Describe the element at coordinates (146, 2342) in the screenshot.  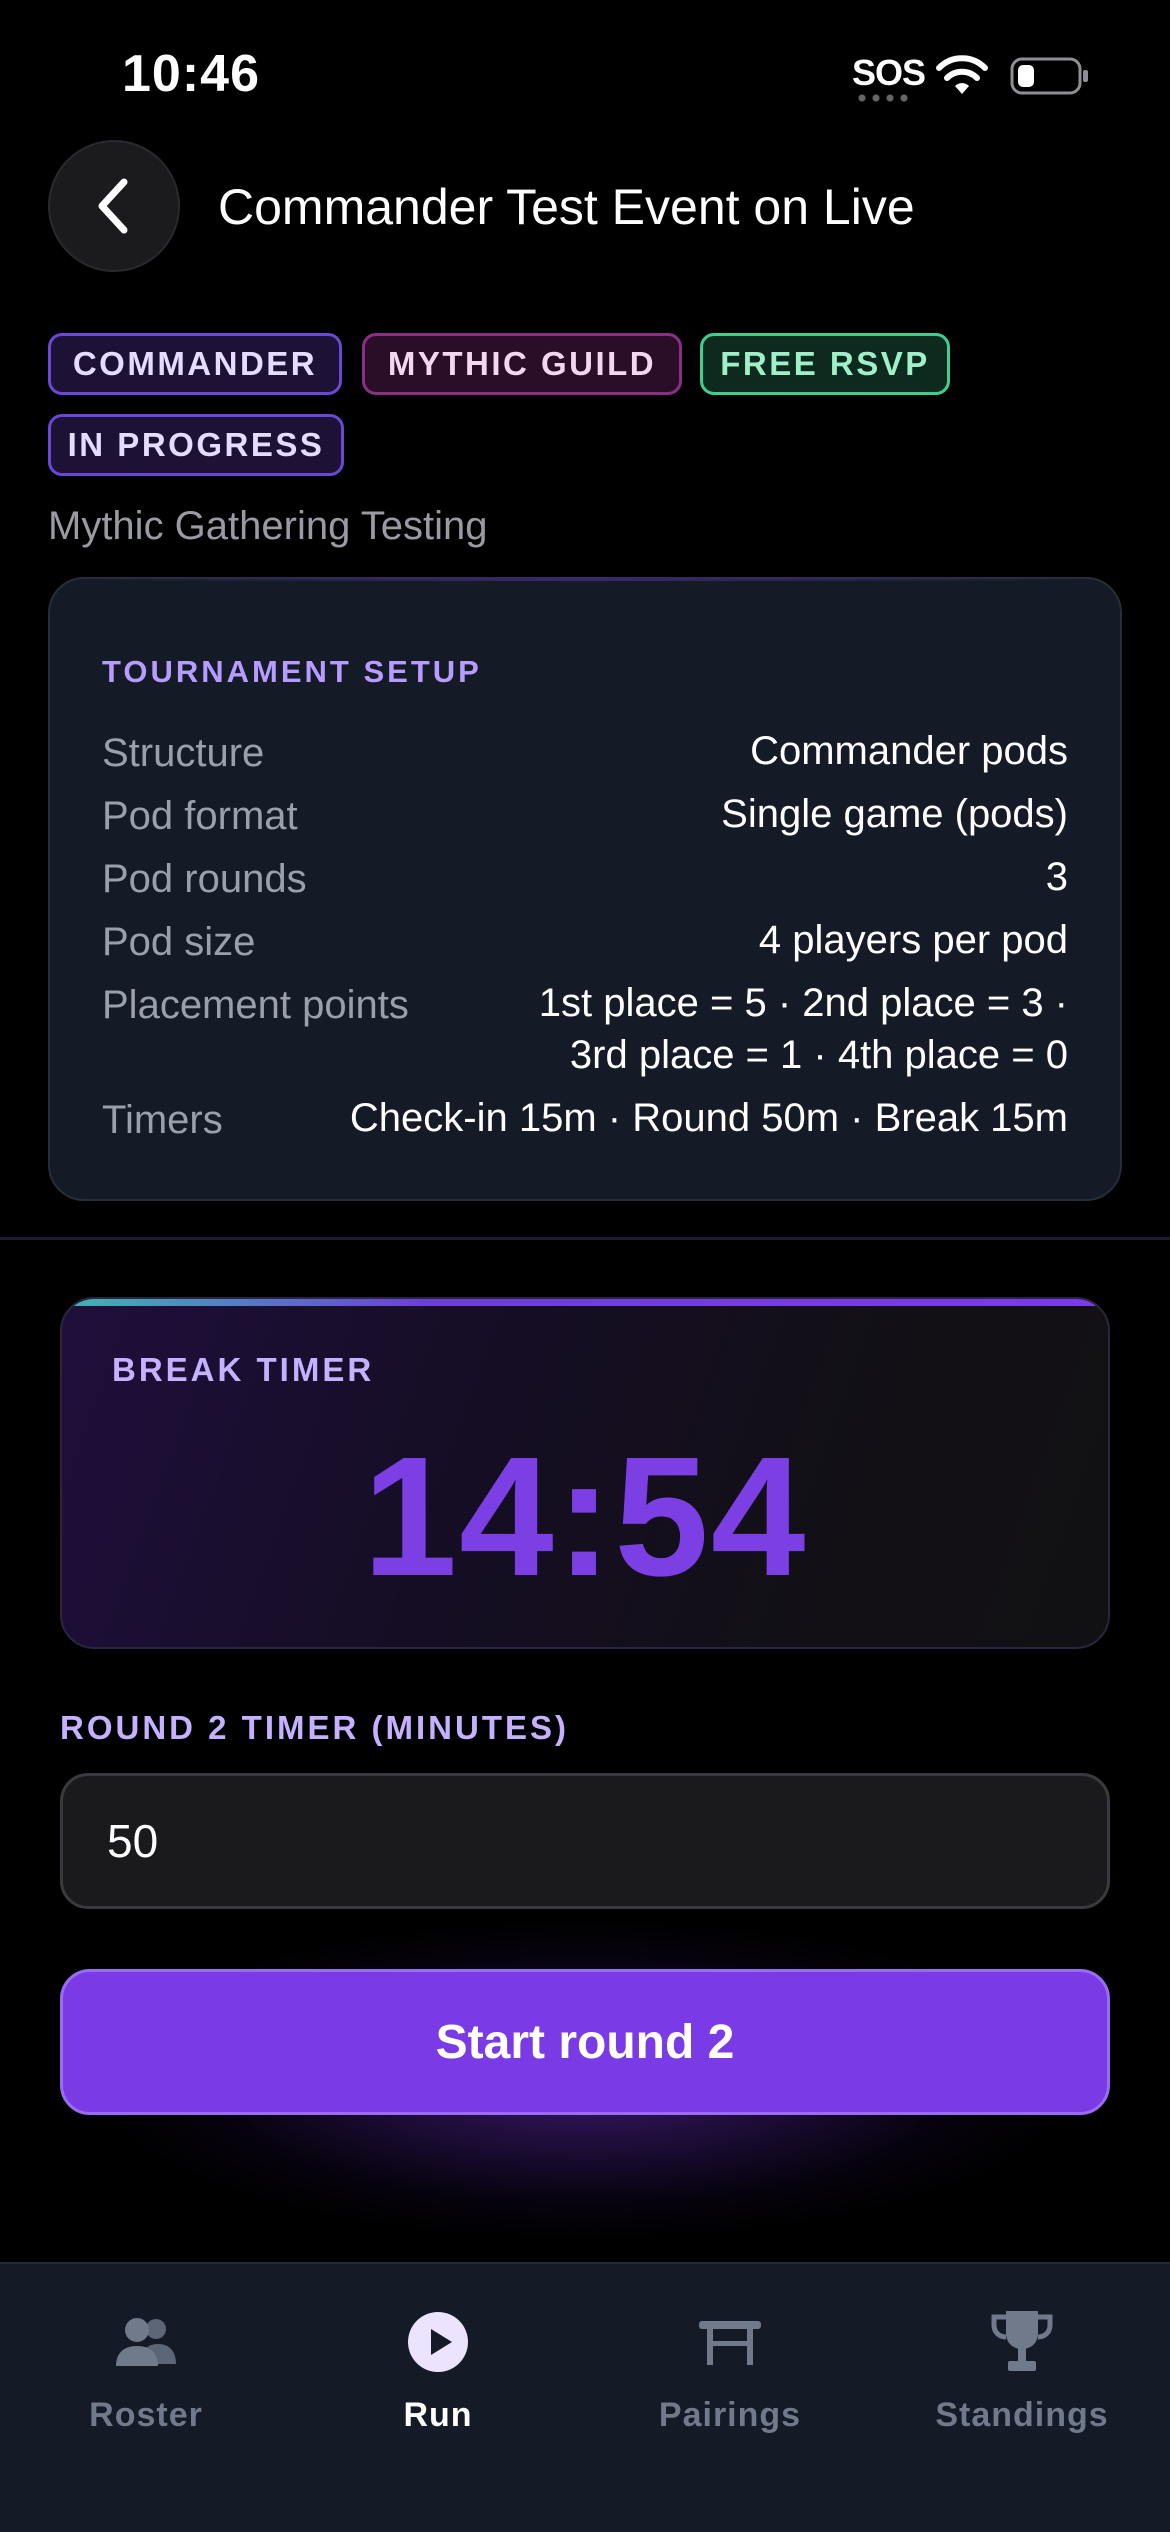
I see `people-icon` at that location.